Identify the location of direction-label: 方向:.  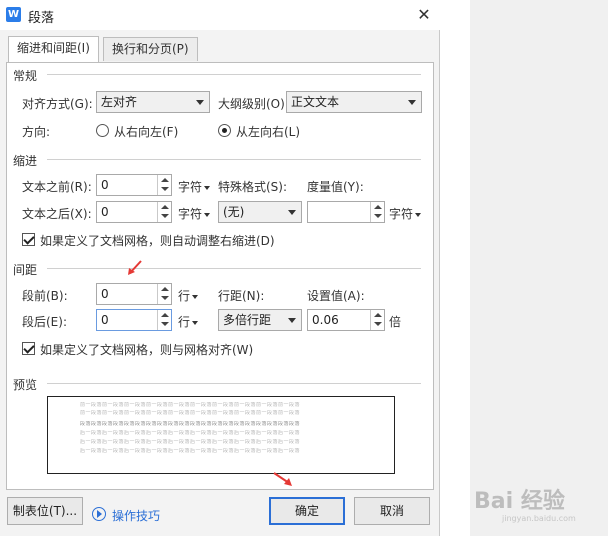
(36, 132).